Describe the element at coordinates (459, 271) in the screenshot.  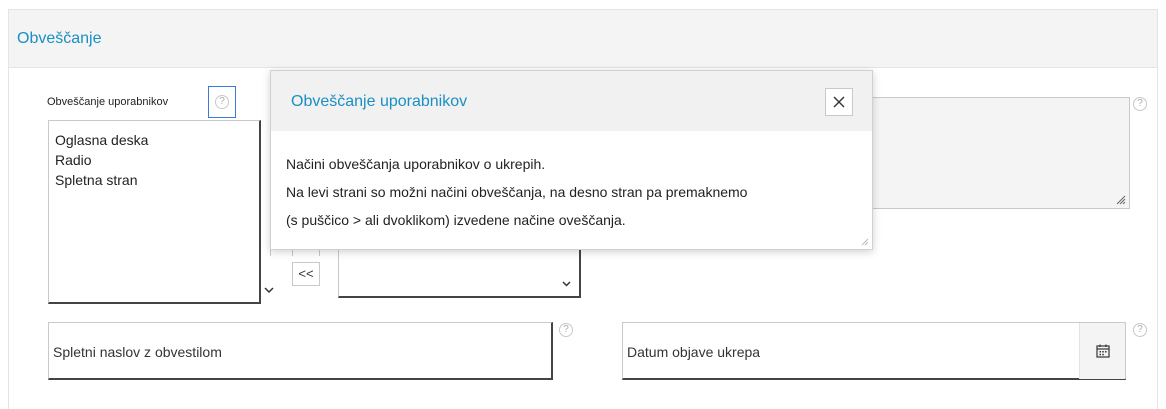
I see `selected-options-listbox` at that location.